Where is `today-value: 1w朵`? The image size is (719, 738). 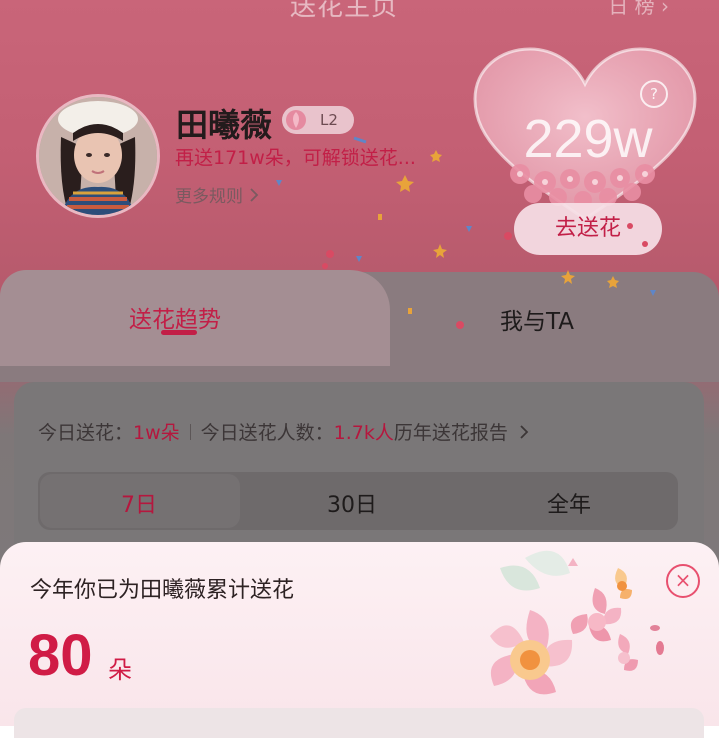
today-value: 1w朵 is located at coordinates (156, 433).